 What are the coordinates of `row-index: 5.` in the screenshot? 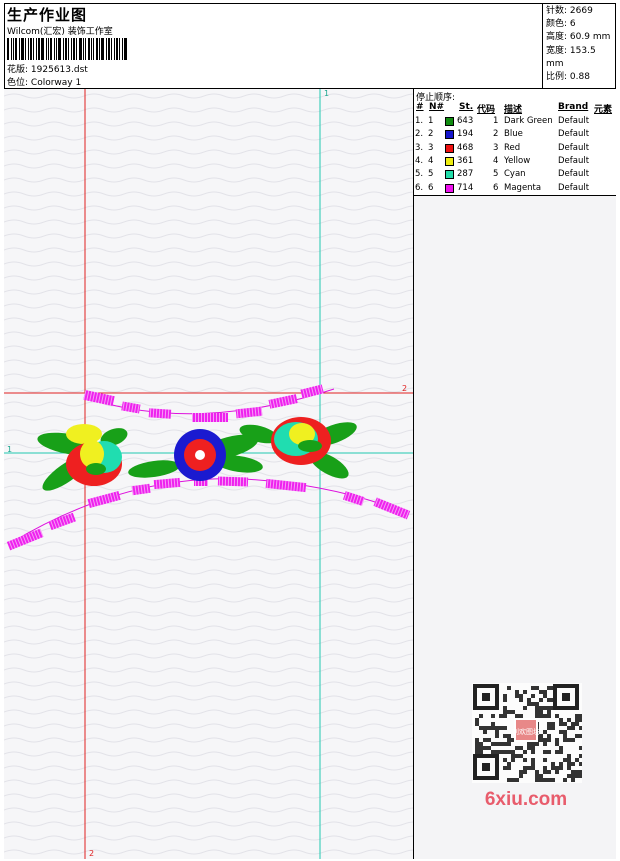 It's located at (419, 174).